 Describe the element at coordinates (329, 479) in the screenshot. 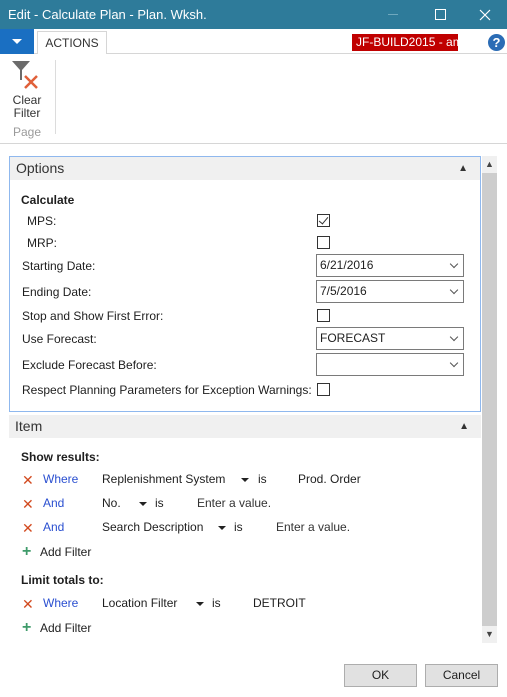

I see `filter-value: Prod. Order` at that location.